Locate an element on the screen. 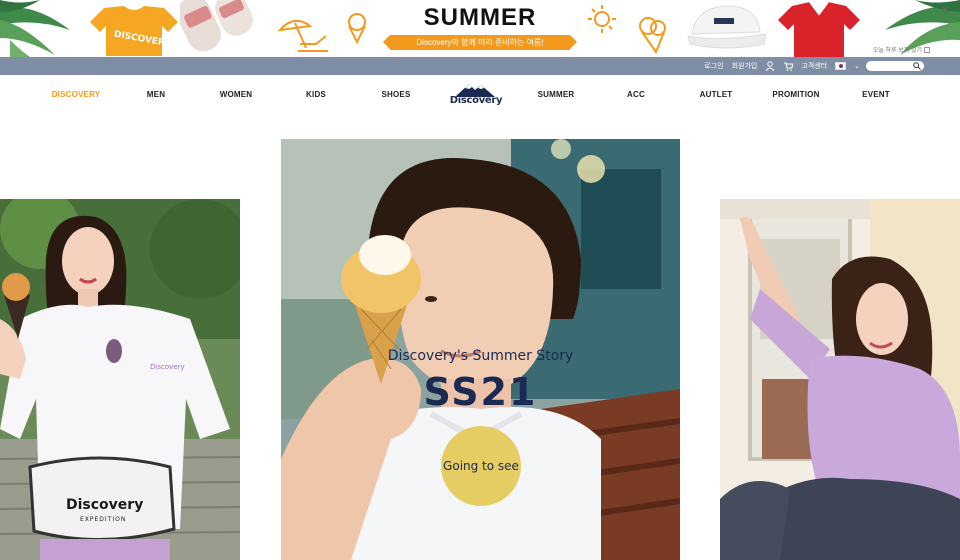 The height and width of the screenshot is (560, 960). korea-flag-icon is located at coordinates (841, 66).